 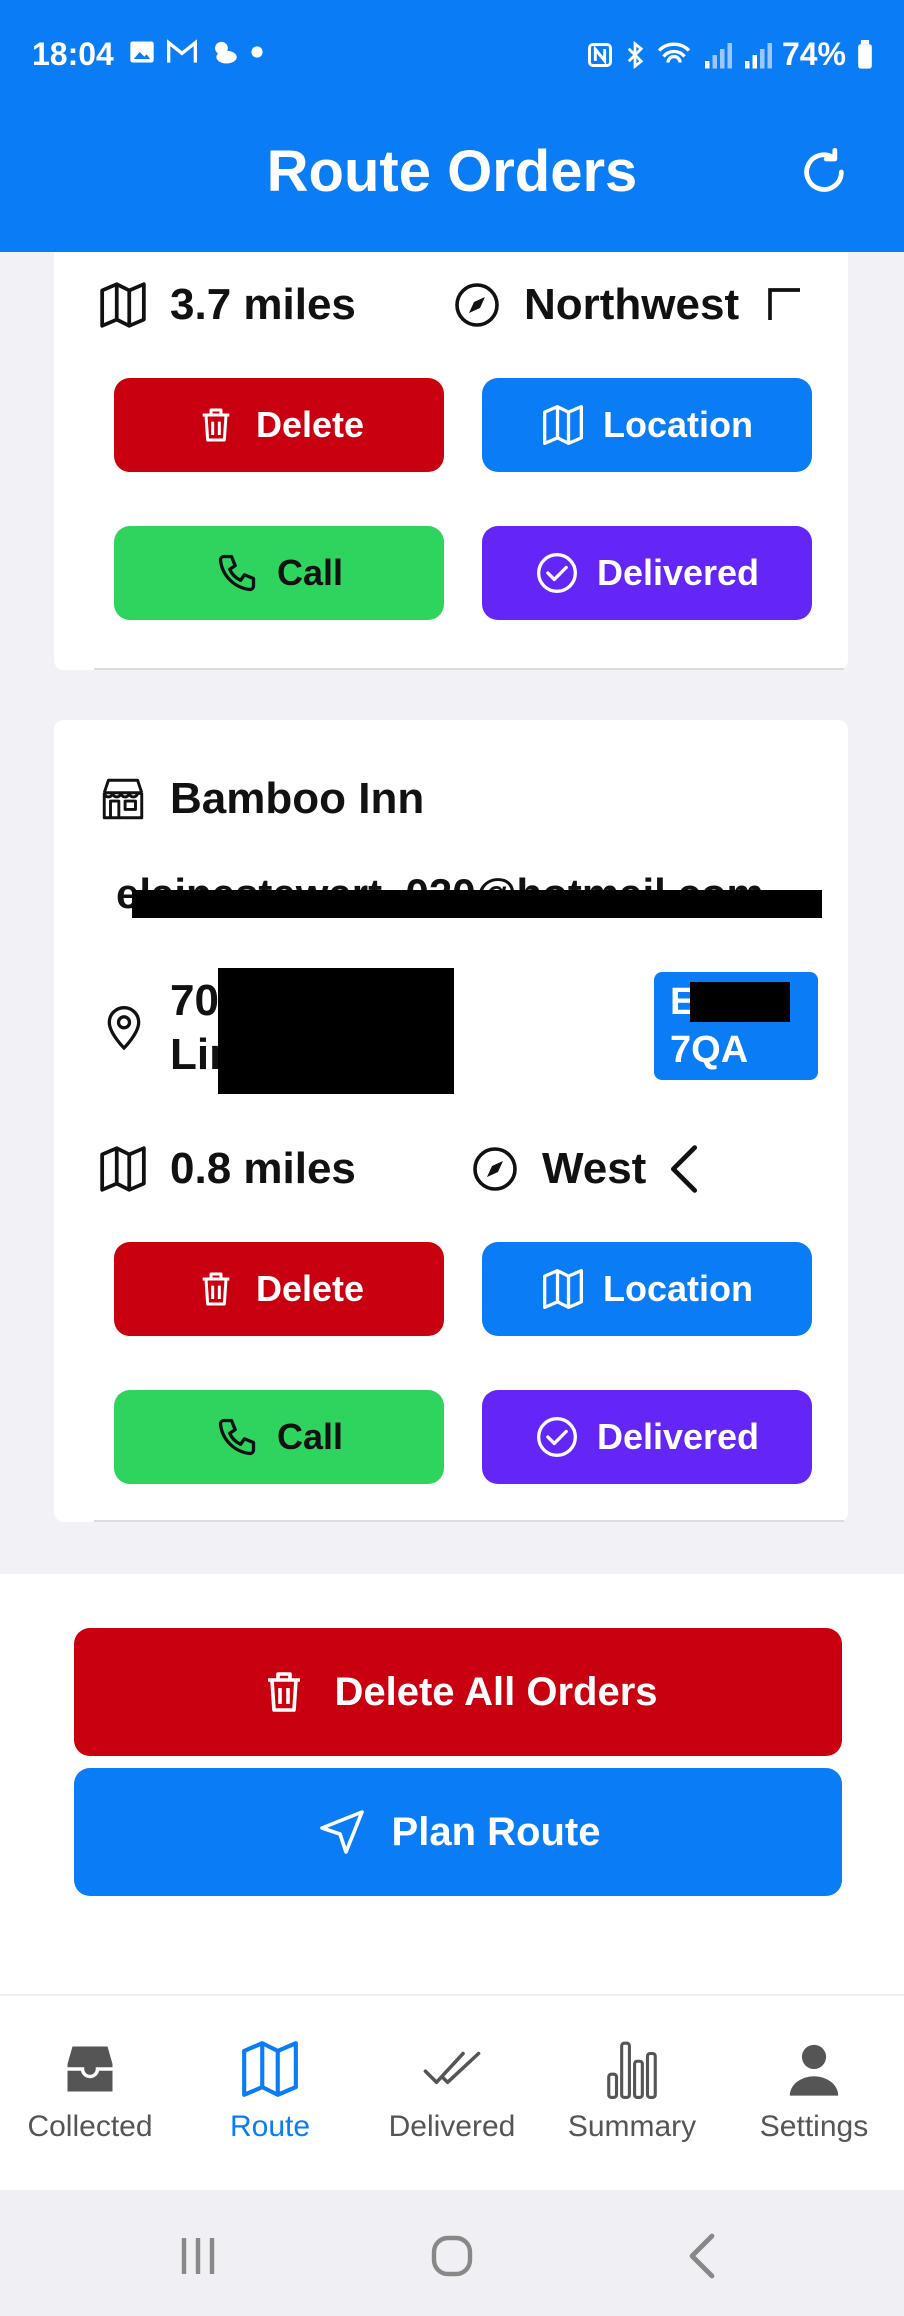 What do you see at coordinates (813, 54) in the screenshot?
I see `battery-percent: 74%` at bounding box center [813, 54].